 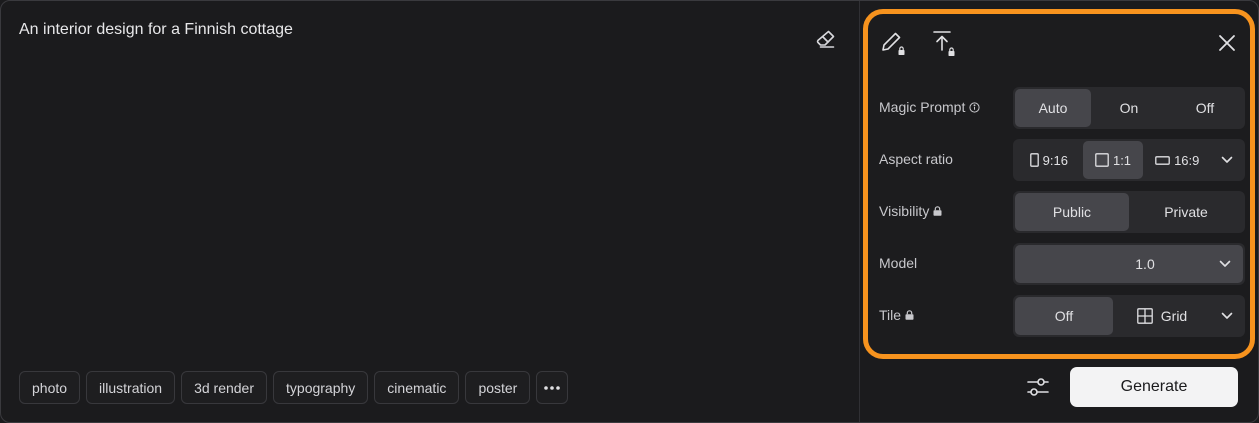 What do you see at coordinates (1072, 212) in the screenshot?
I see `visibility-public: Public` at bounding box center [1072, 212].